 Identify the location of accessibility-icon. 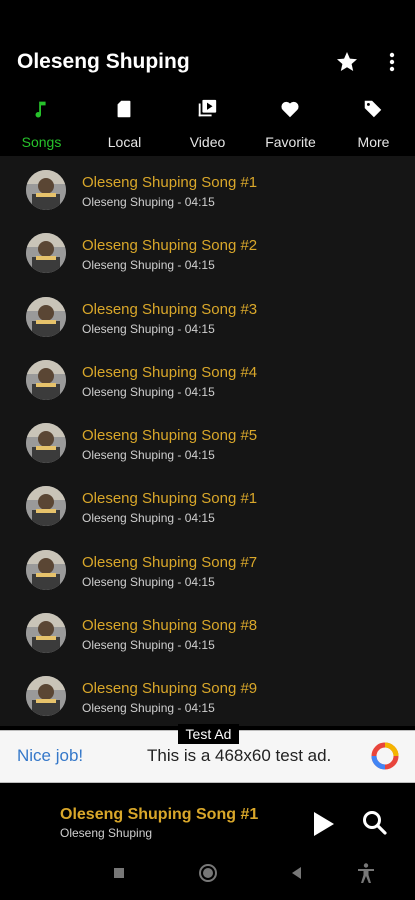
(366, 873).